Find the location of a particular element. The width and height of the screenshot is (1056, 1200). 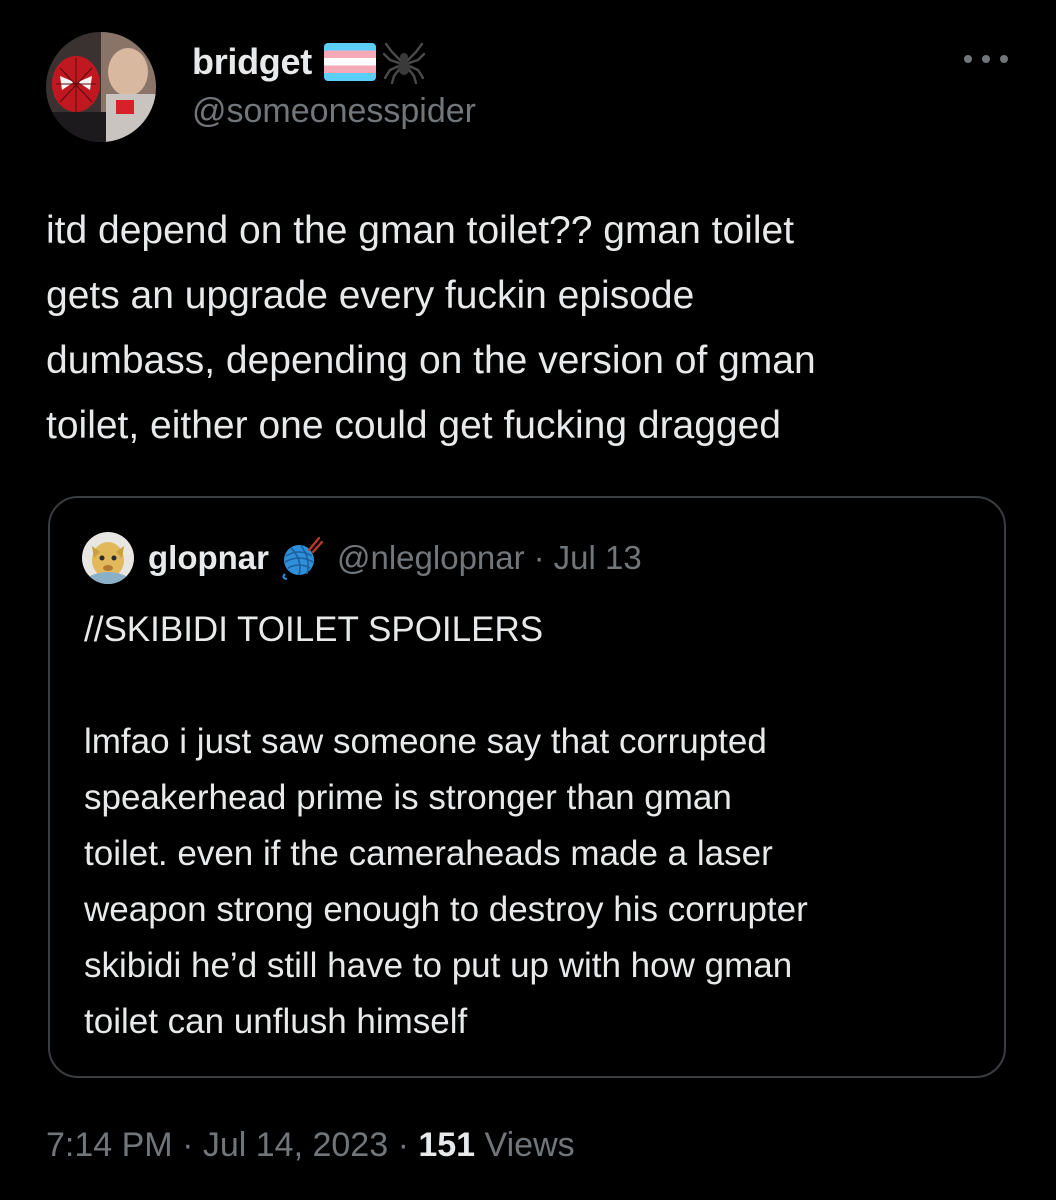

more-options-button is located at coordinates (986, 59).